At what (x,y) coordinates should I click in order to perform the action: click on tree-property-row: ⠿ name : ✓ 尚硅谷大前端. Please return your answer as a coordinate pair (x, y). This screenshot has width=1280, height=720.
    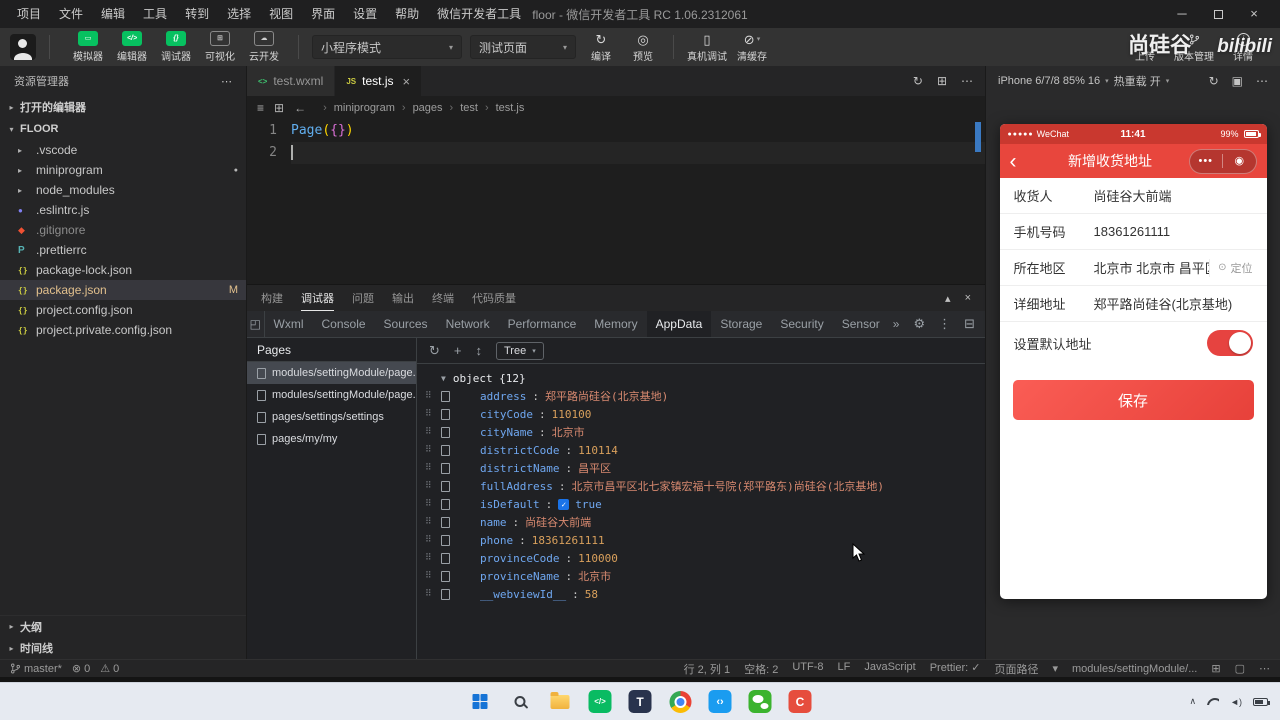
    Looking at the image, I should click on (701, 522).